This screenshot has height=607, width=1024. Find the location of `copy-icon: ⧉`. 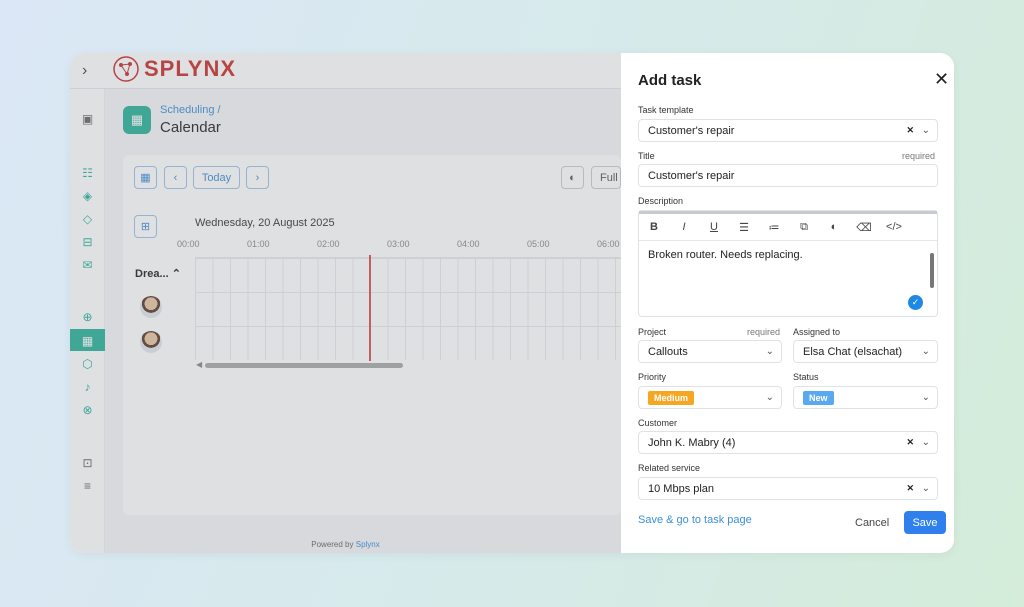

copy-icon: ⧉ is located at coordinates (804, 227).